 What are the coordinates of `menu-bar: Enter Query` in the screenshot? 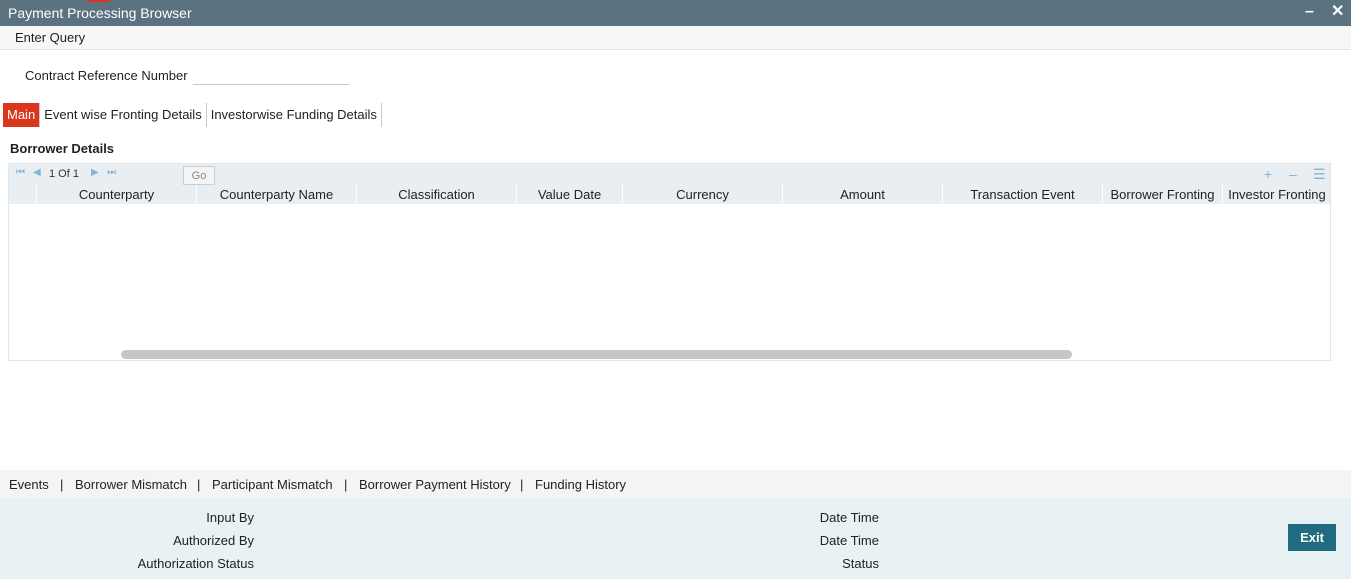 It's located at (675, 38).